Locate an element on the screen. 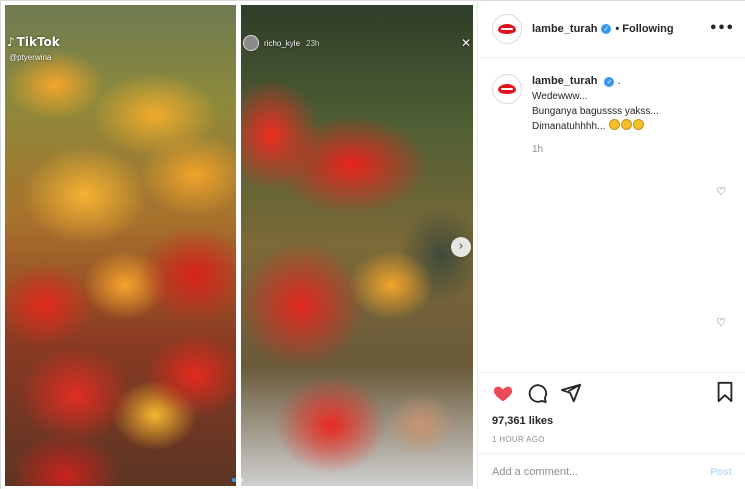  header-username: lambe_turah is located at coordinates (564, 29).